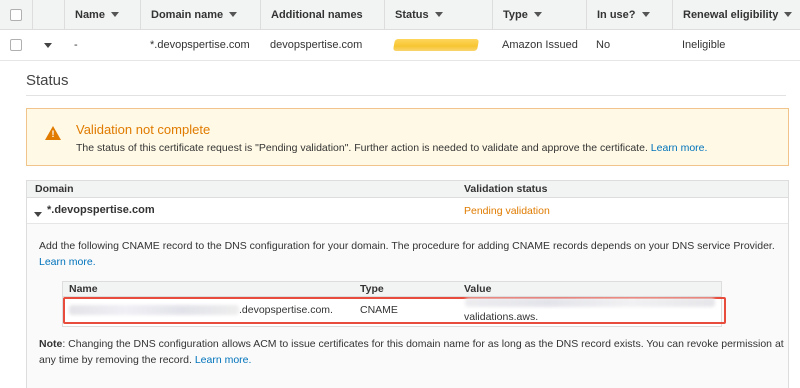 The image size is (800, 388). I want to click on row-select-cell, so click(16, 45).